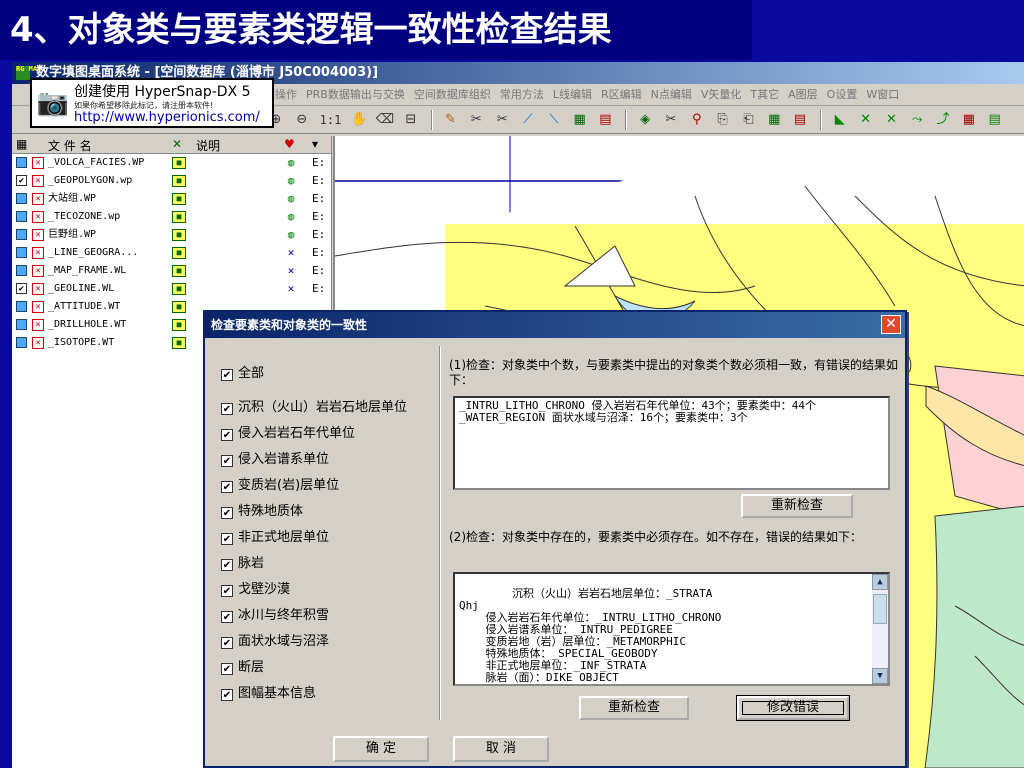 The image size is (1024, 768). What do you see at coordinates (697, 120) in the screenshot?
I see `area-join-icon: ⚲` at bounding box center [697, 120].